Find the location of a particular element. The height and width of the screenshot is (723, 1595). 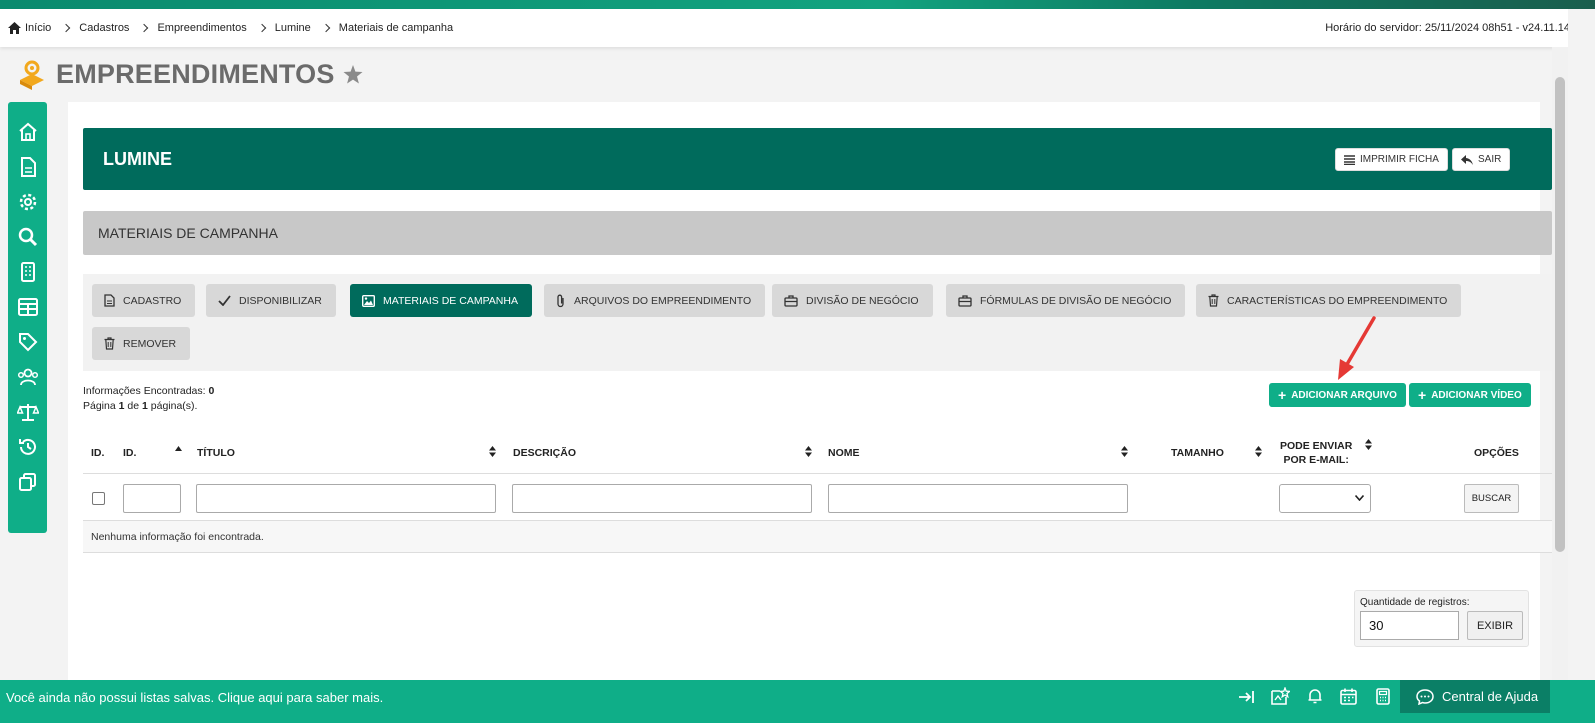

breadcrumb-empreendimentos: Empreendimentos is located at coordinates (201, 28).